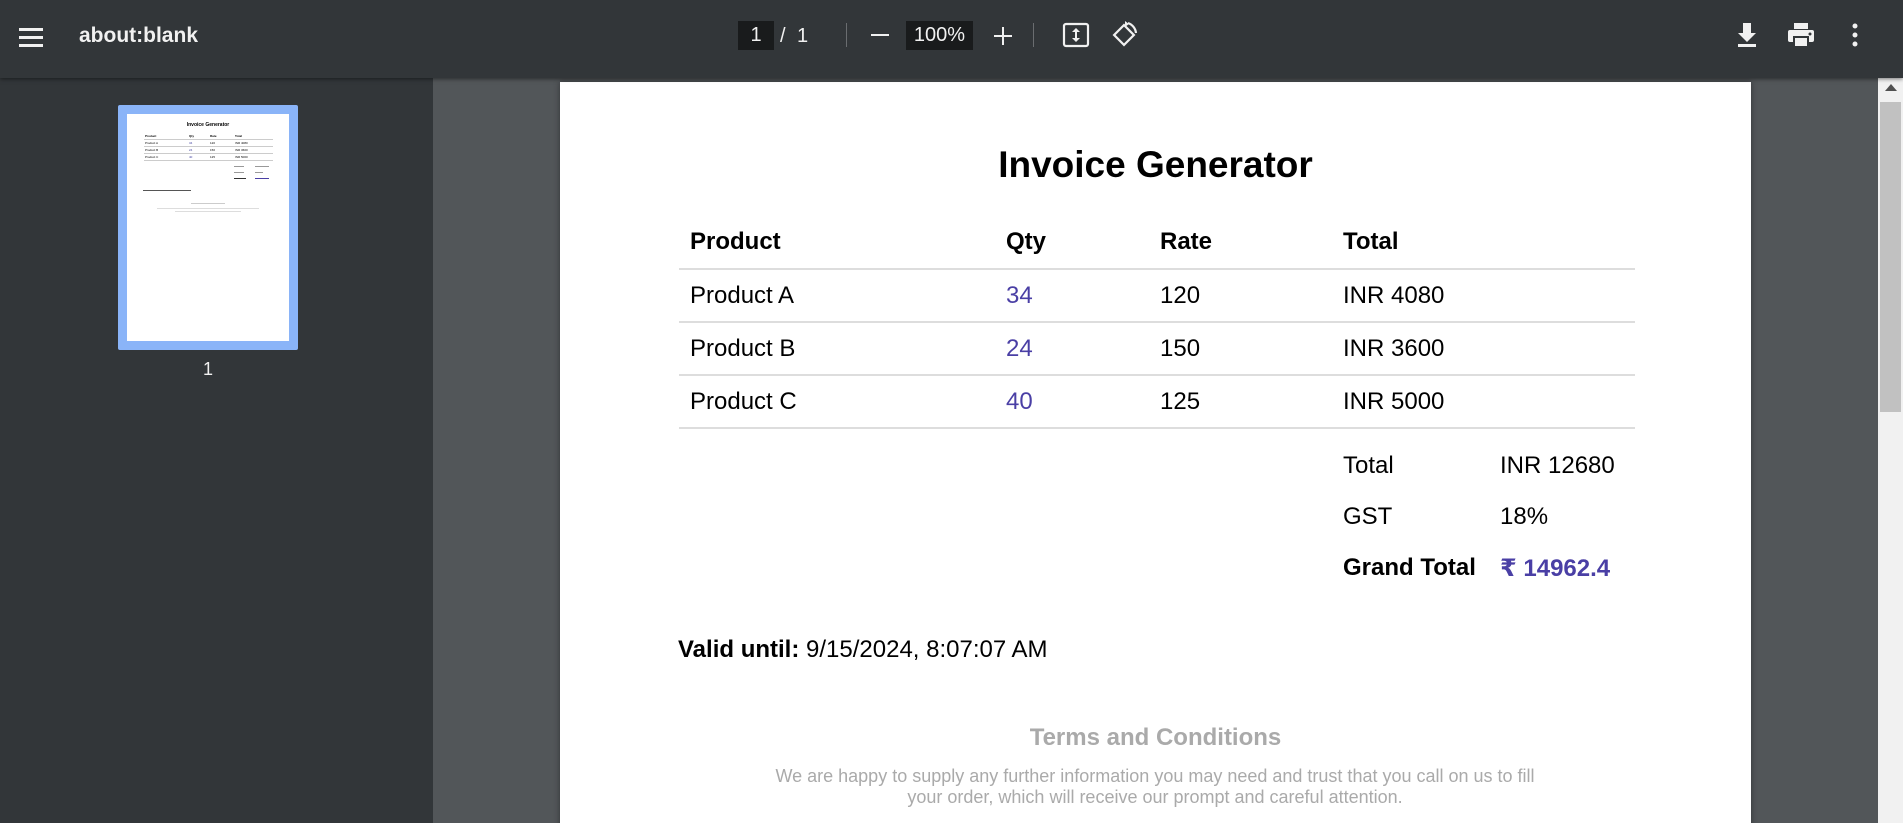 The image size is (1903, 823). What do you see at coordinates (1855, 35) in the screenshot?
I see `more-vert-icon` at bounding box center [1855, 35].